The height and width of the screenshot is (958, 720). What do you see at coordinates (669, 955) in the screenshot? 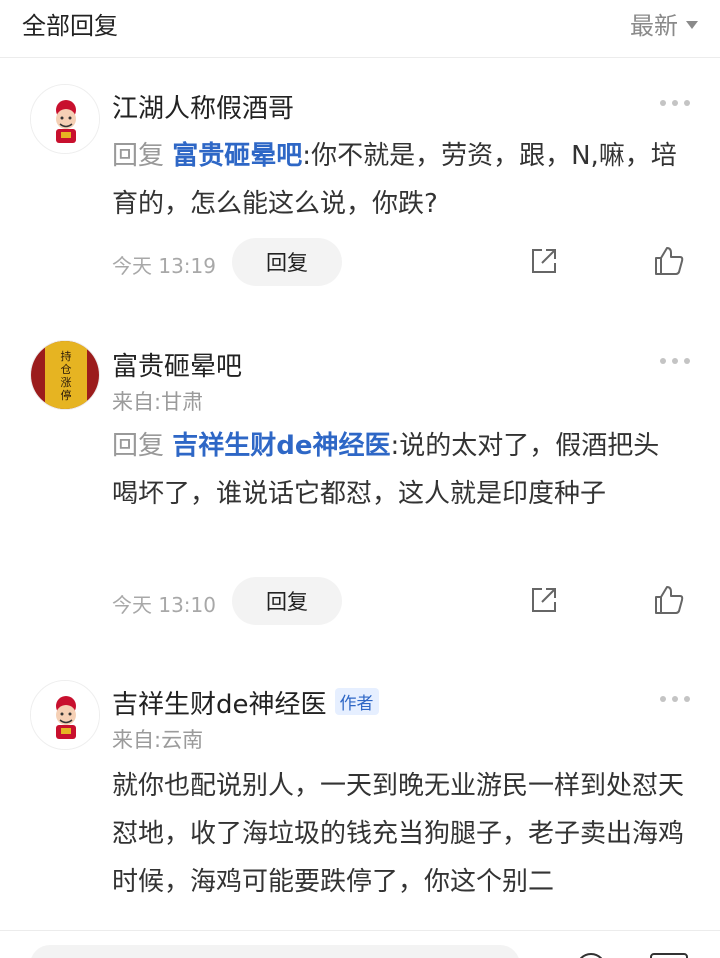
I see `image-icon` at bounding box center [669, 955].